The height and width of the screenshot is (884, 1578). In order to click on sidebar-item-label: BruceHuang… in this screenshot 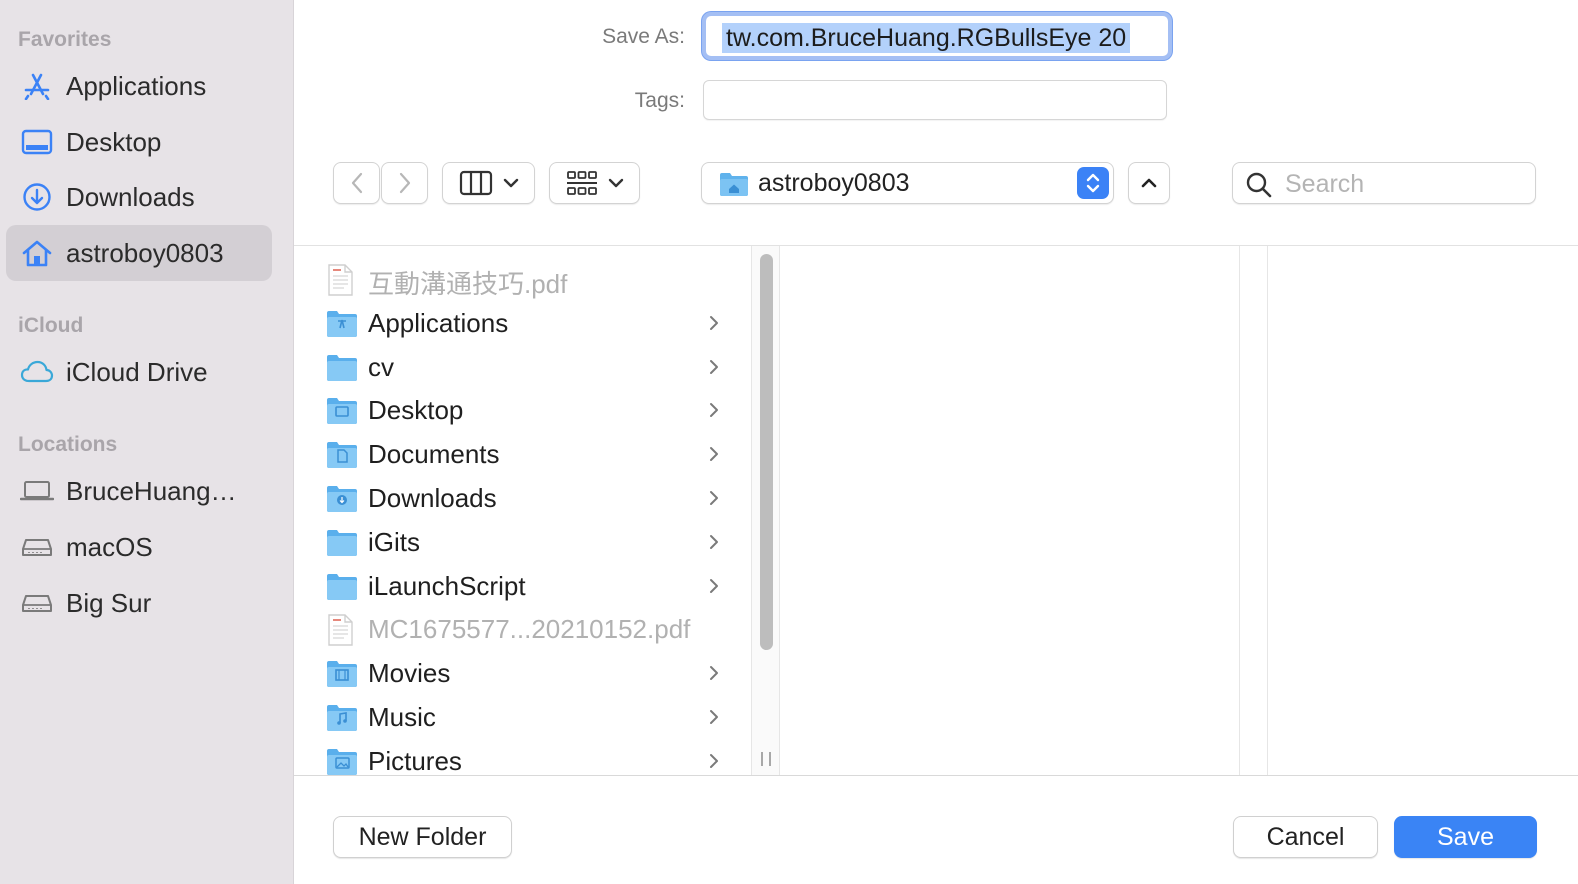, I will do `click(151, 490)`.